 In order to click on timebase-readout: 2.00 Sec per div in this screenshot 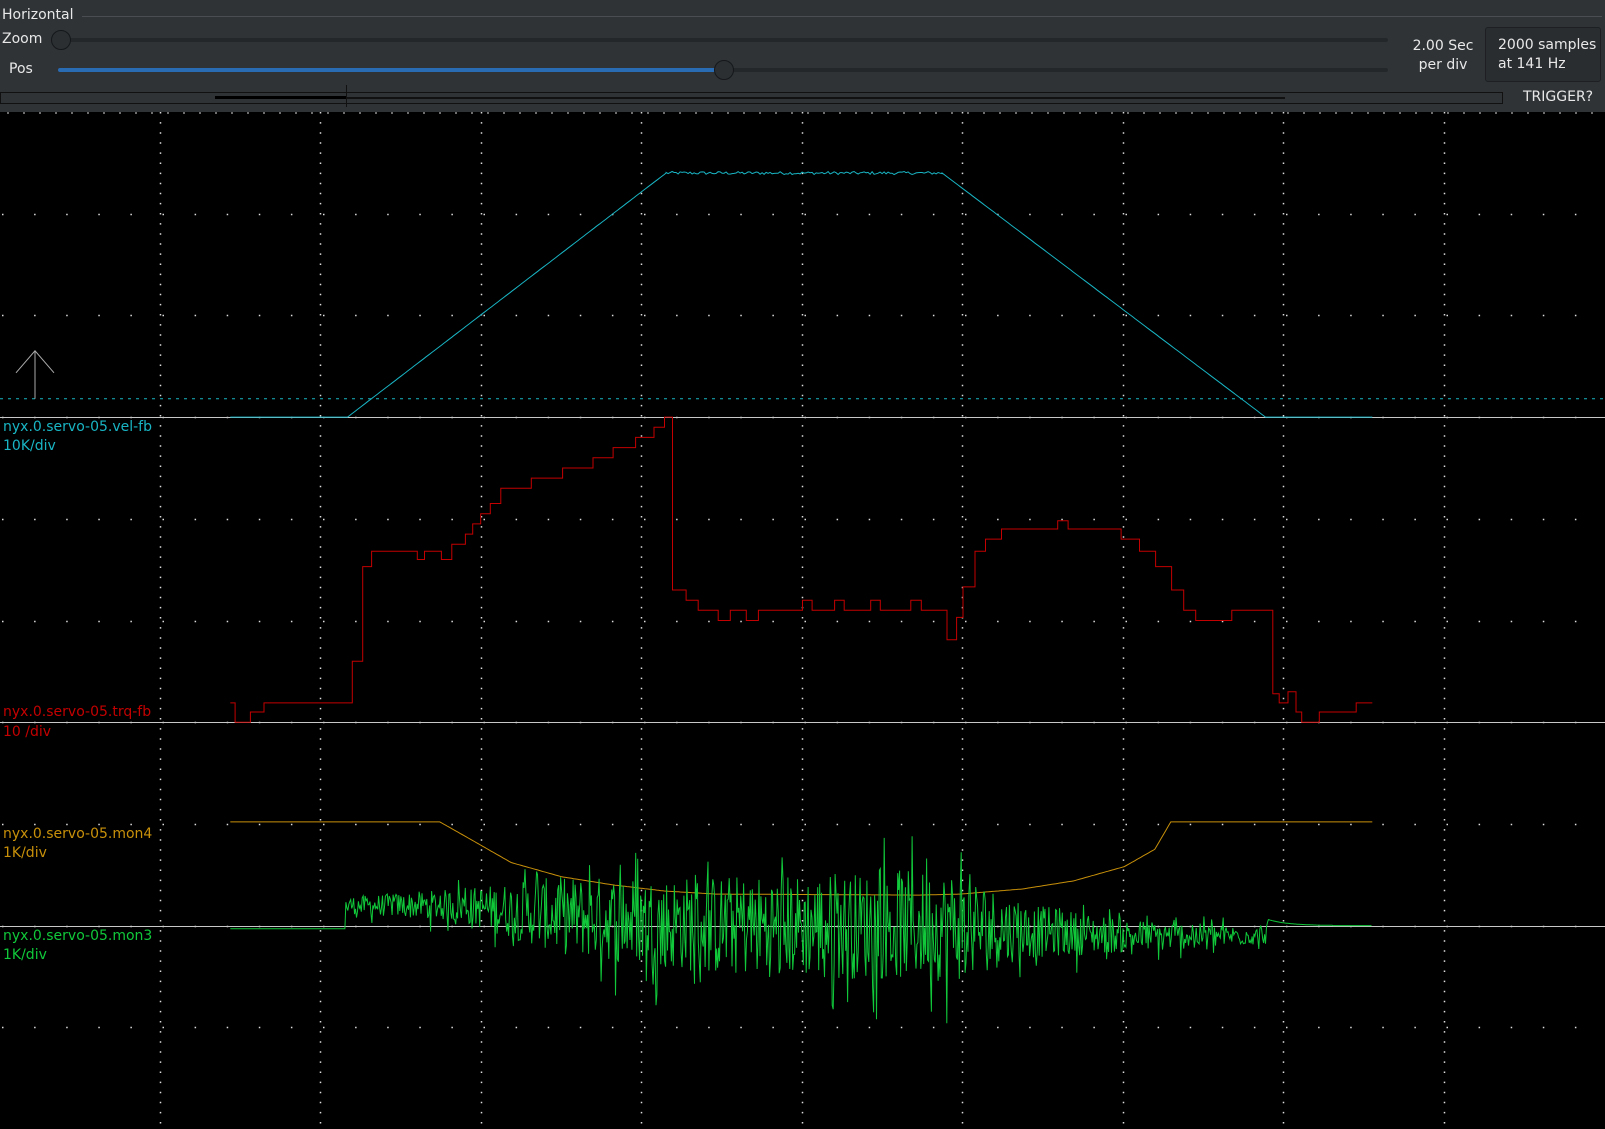, I will do `click(1443, 56)`.